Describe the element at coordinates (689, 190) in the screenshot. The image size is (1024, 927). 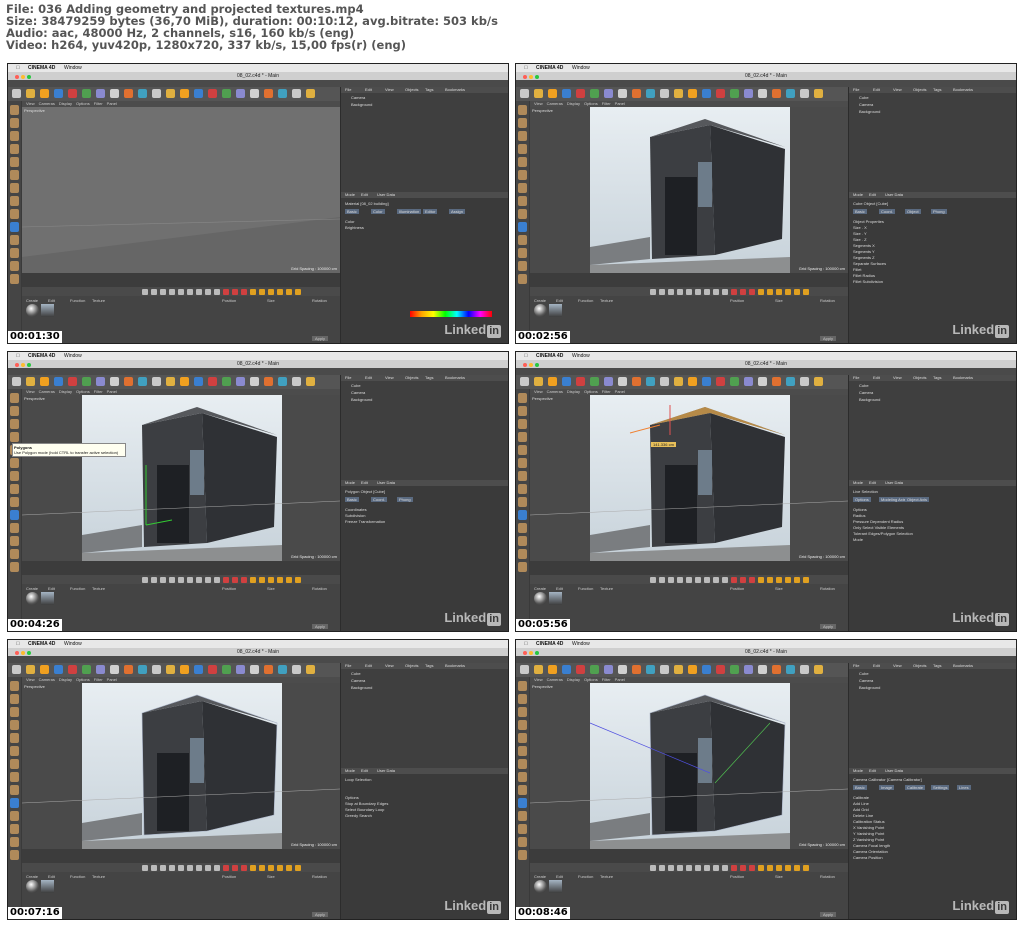
I see `3d-viewport: Perspective Grid Spacing : 100000 cm` at that location.